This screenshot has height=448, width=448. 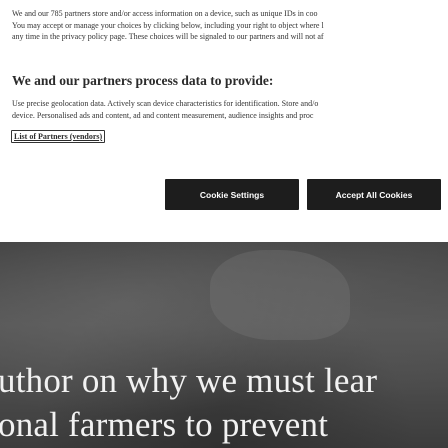 I want to click on cookie-settings-button: Cookie Settings, so click(x=232, y=194).